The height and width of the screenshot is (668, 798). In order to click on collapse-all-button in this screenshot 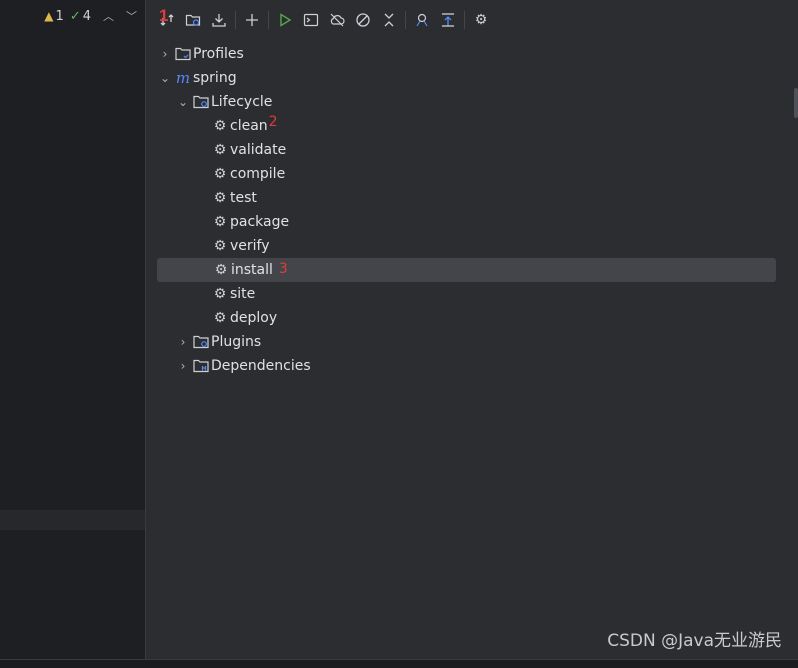, I will do `click(389, 20)`.